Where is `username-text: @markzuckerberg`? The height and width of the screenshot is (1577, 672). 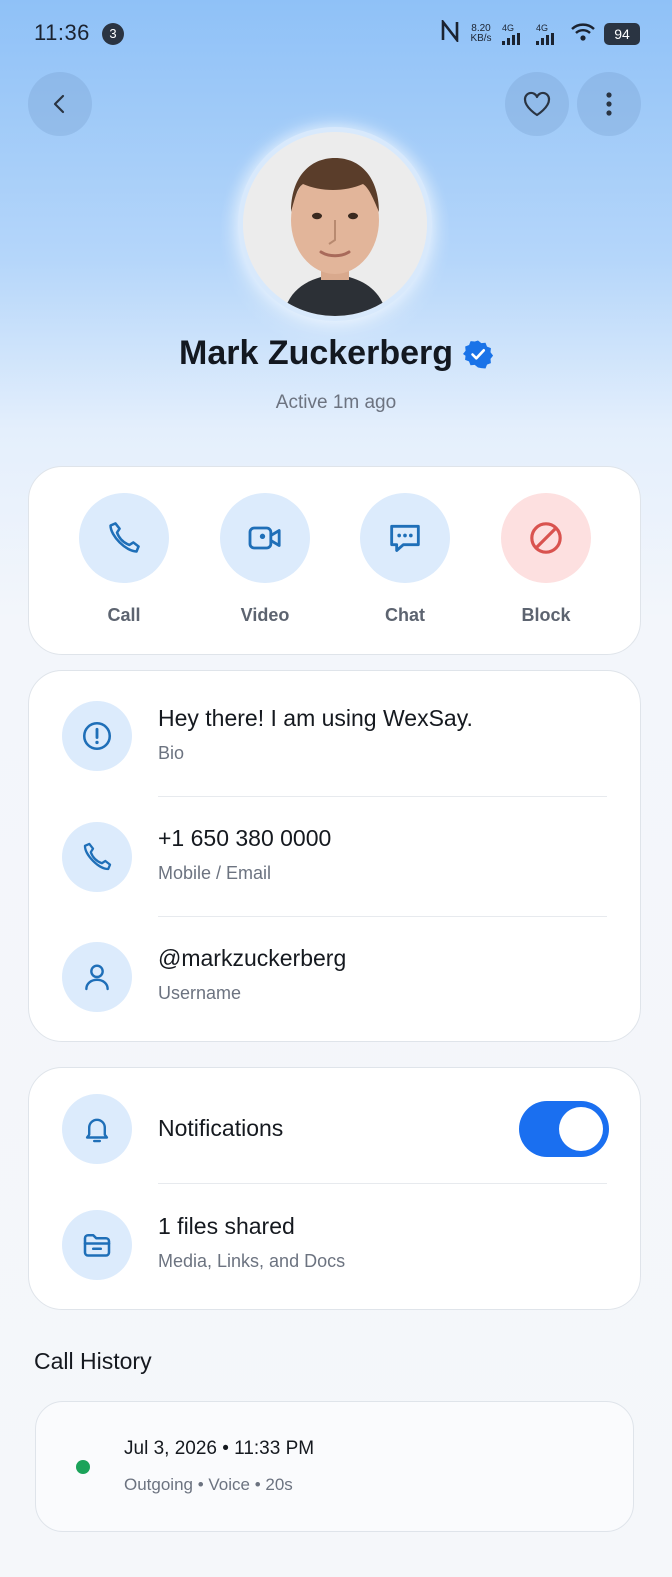
username-text: @markzuckerberg is located at coordinates (252, 958).